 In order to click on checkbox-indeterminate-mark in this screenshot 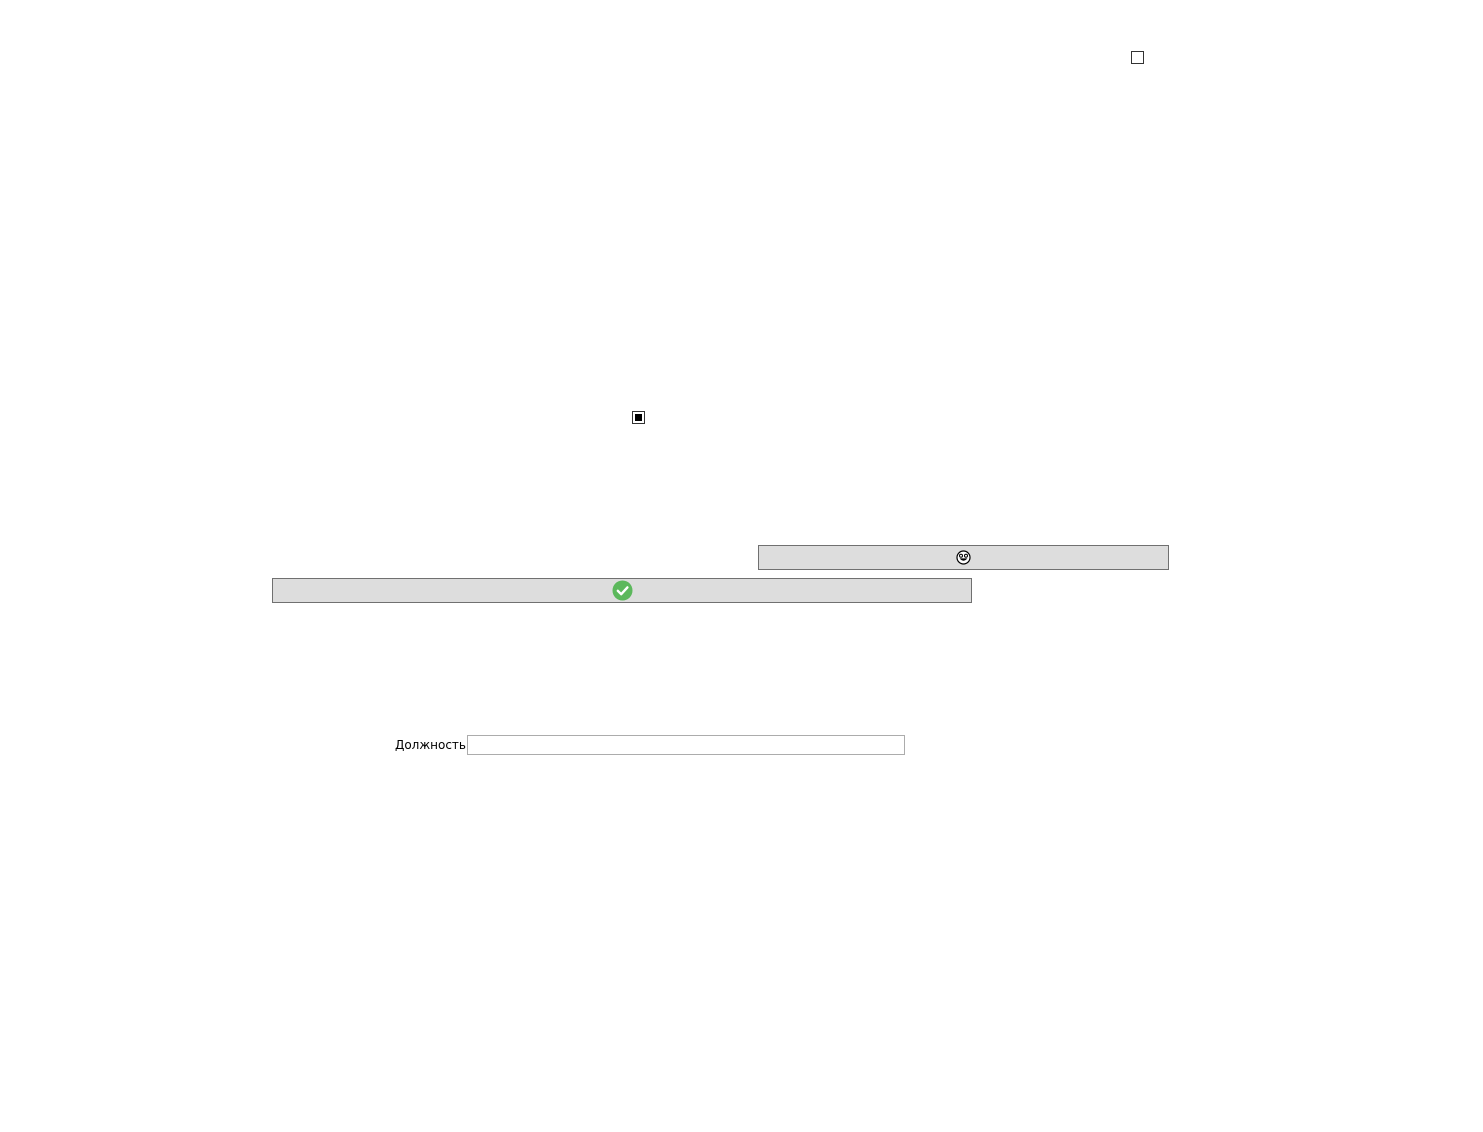, I will do `click(638, 417)`.